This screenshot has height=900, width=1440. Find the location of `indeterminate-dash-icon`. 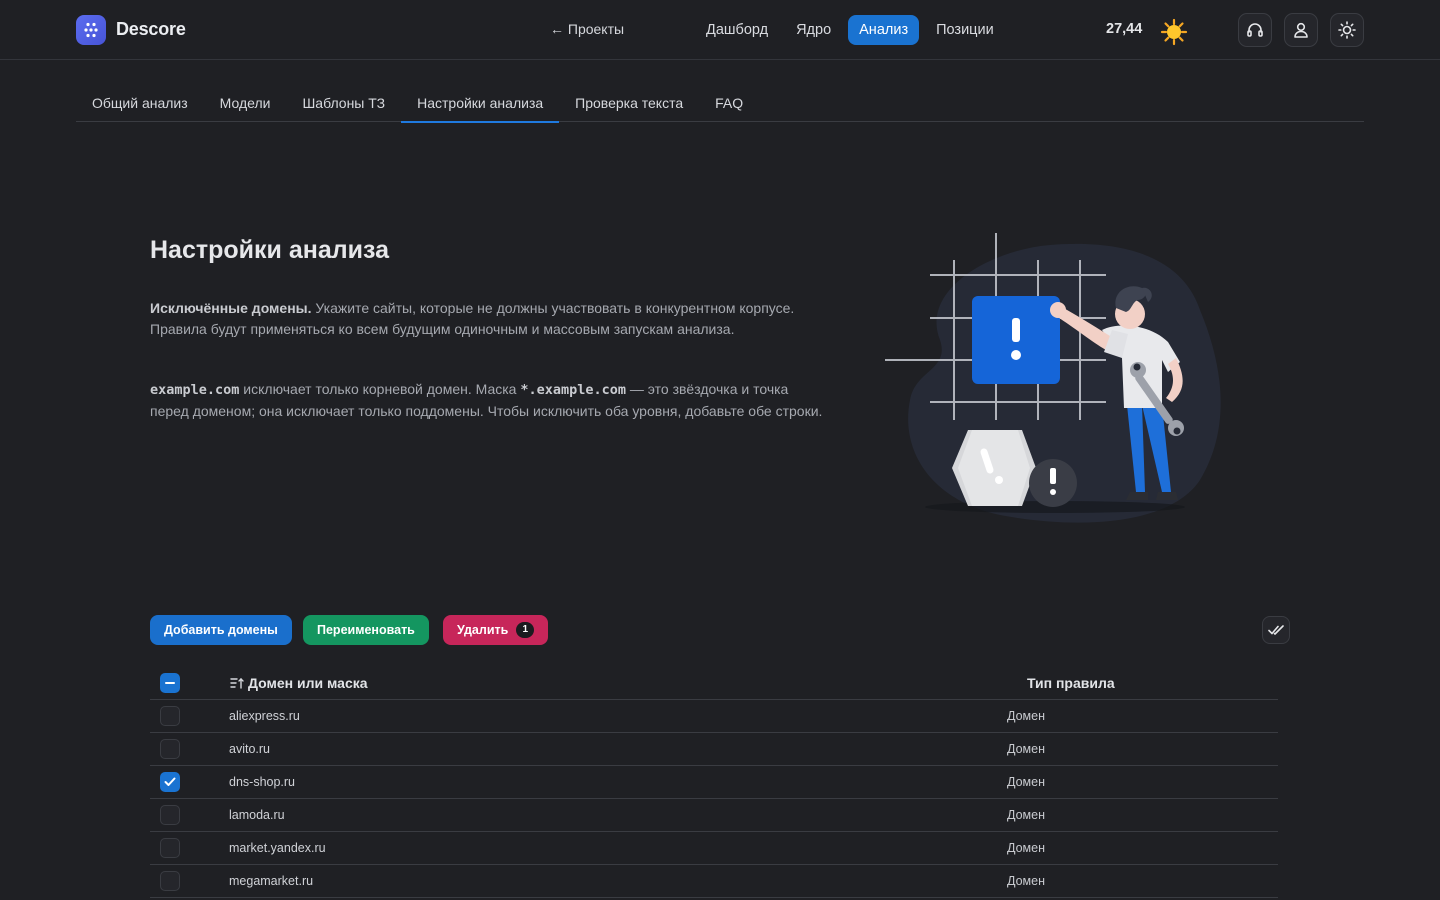

indeterminate-dash-icon is located at coordinates (170, 683).